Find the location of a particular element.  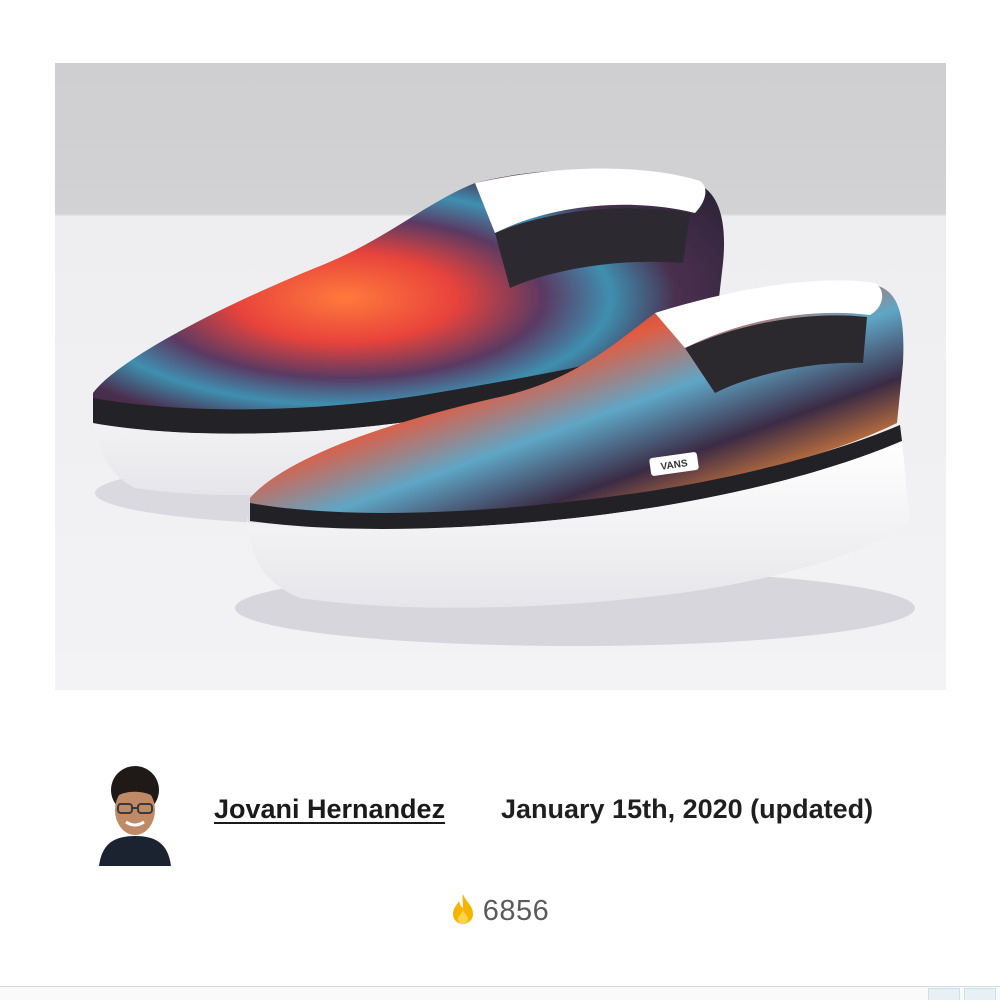

view-count: 6856 is located at coordinates (500, 910).